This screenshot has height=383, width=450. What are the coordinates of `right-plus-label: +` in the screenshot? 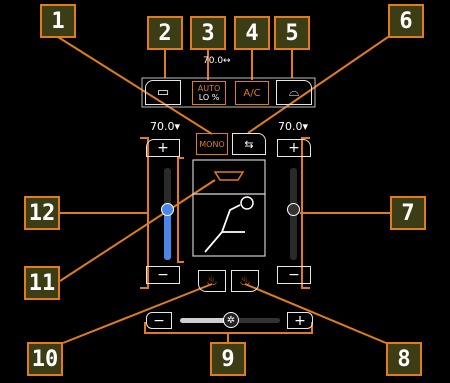 It's located at (294, 148).